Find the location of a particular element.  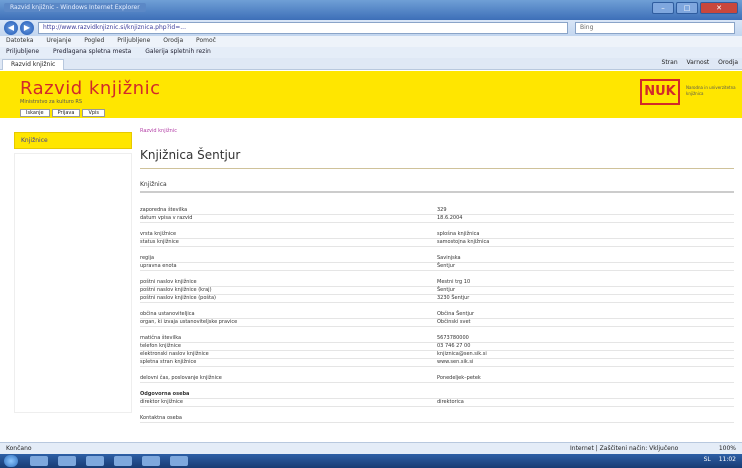

menu-tools: Orodja is located at coordinates (173, 40).